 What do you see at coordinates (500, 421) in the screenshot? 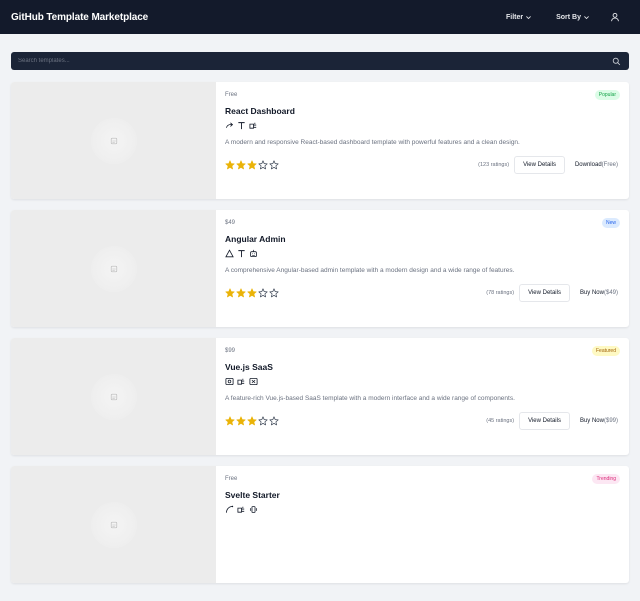
I see `ratings-count: (45 ratings)` at bounding box center [500, 421].